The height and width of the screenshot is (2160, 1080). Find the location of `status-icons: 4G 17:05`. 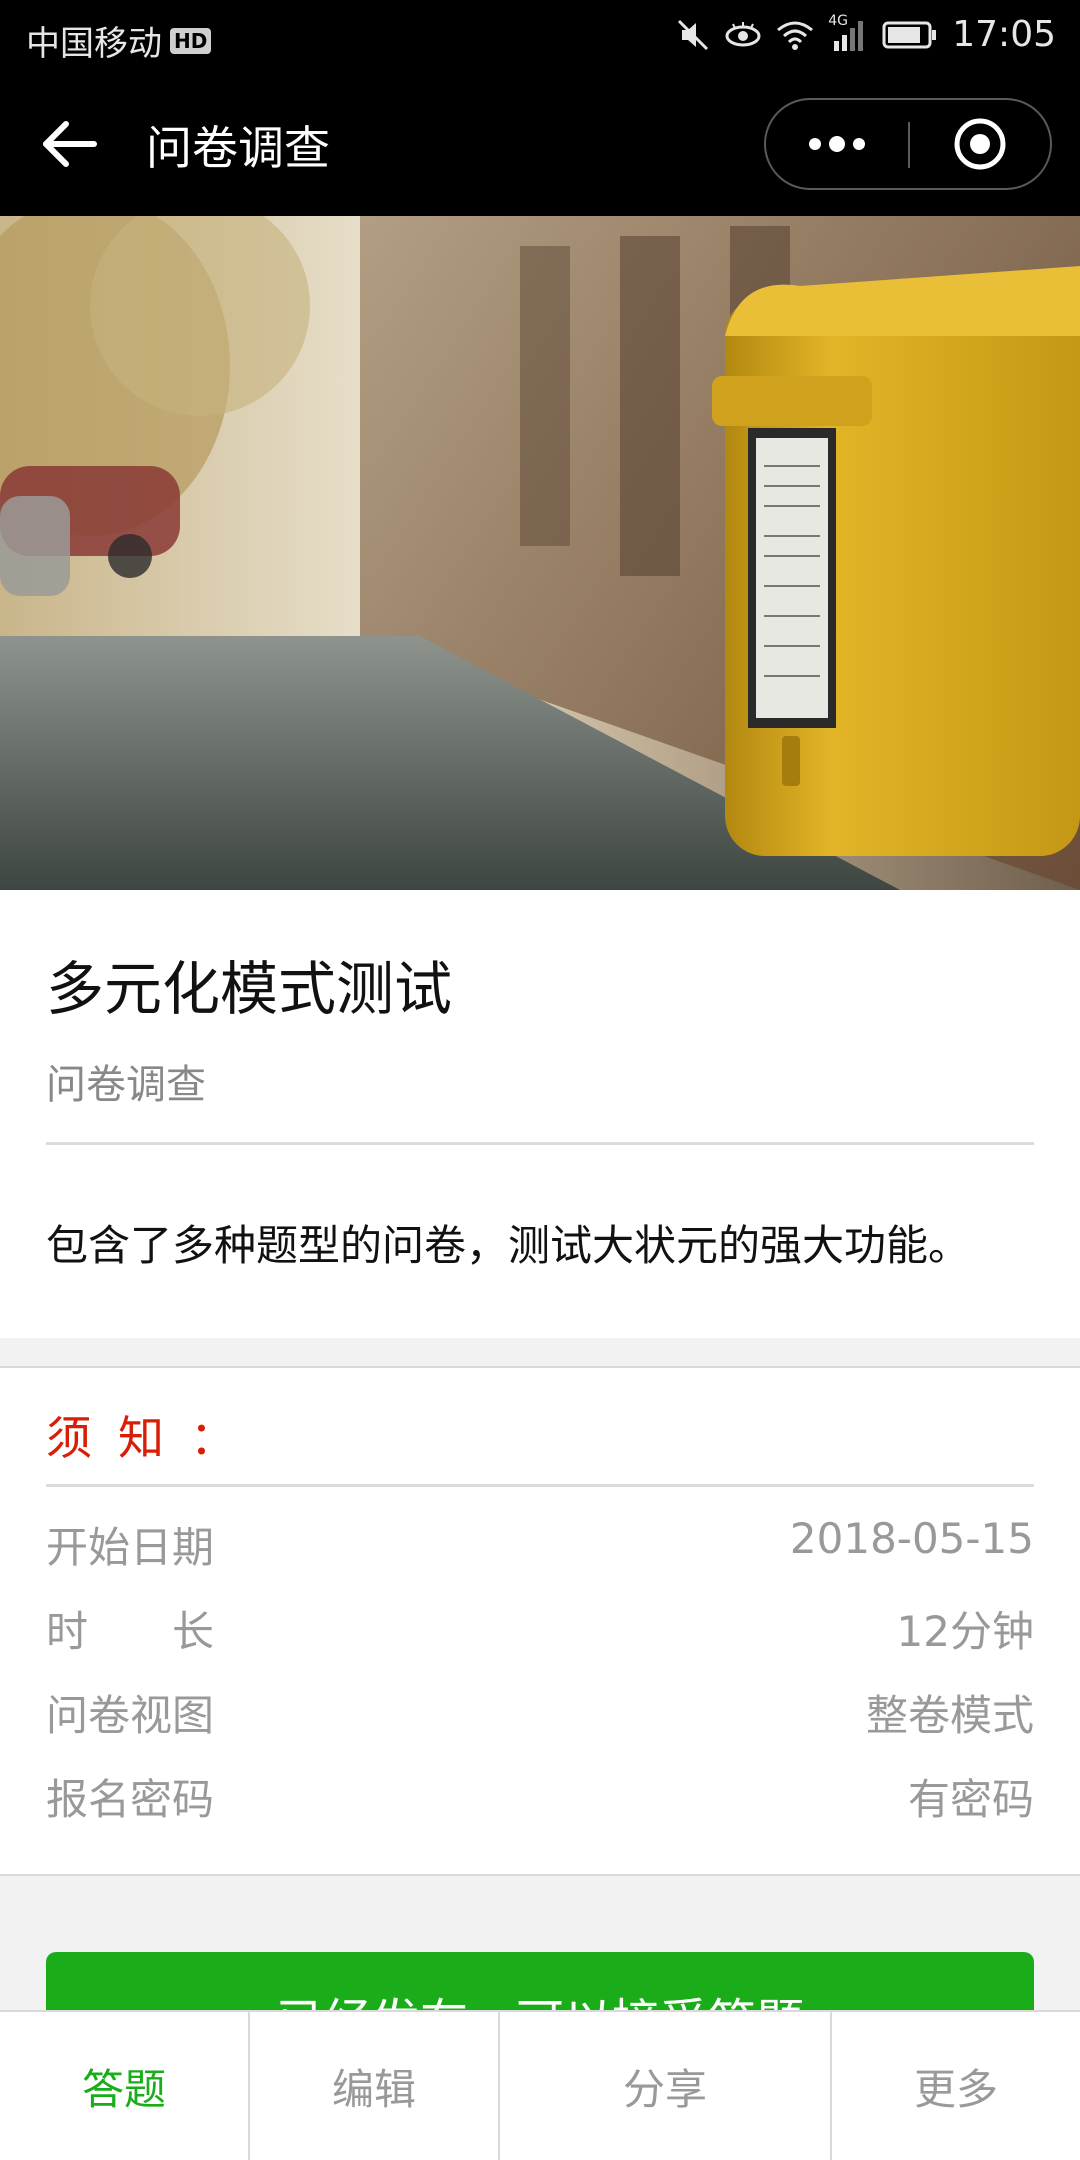

status-icons: 4G 17:05 is located at coordinates (866, 34).